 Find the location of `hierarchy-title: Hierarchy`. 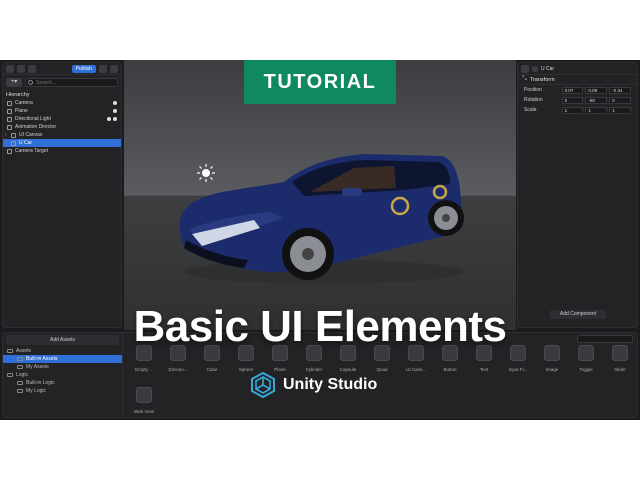

hierarchy-title: Hierarchy is located at coordinates (18, 95).